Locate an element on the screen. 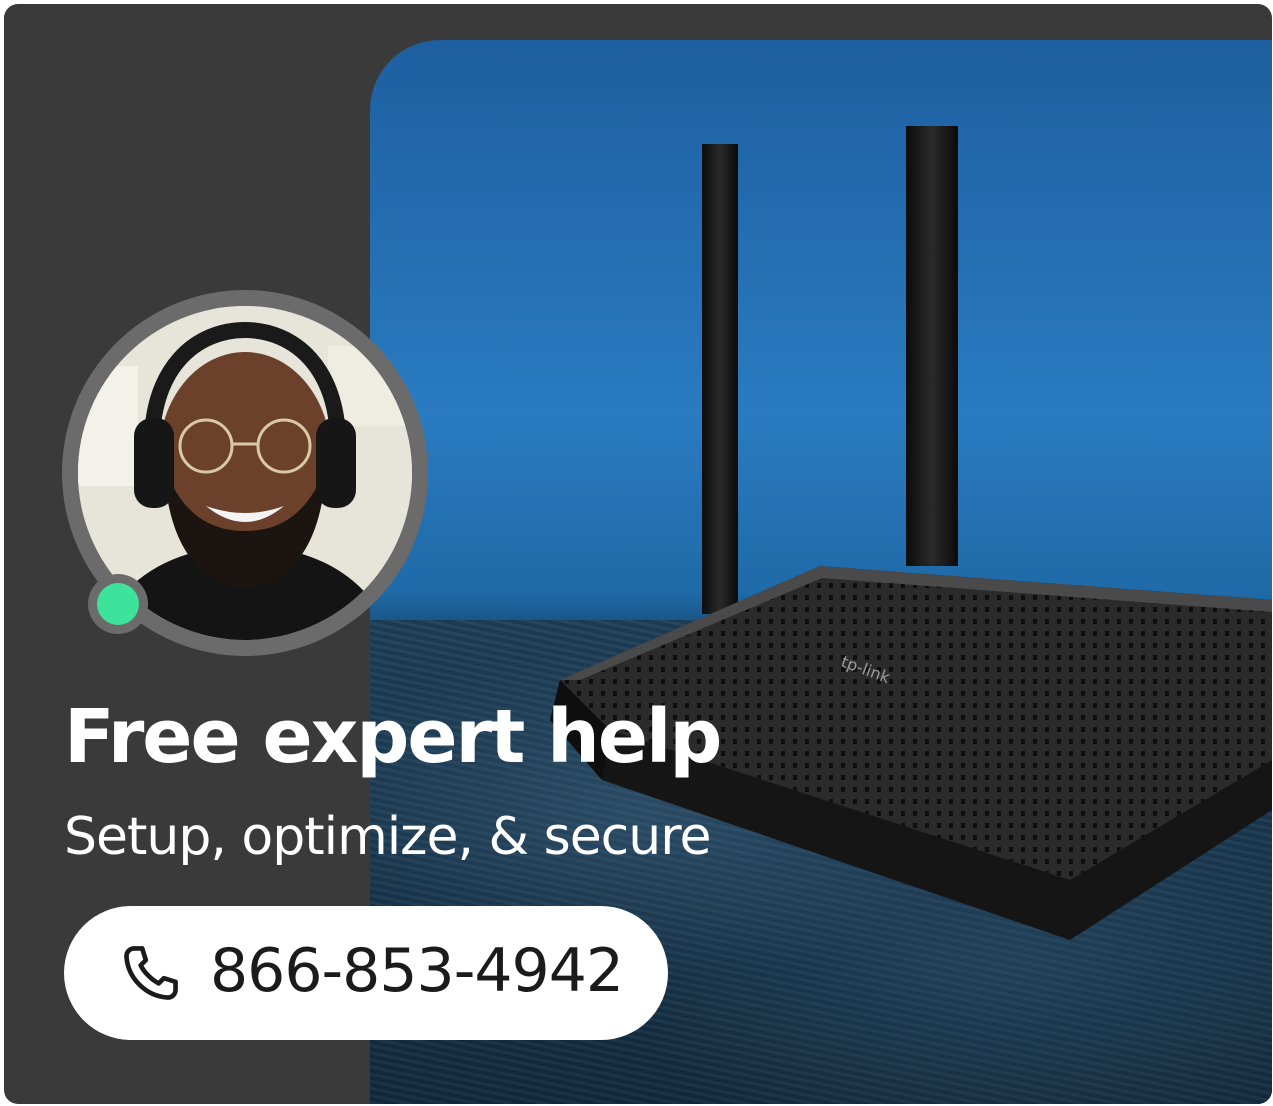  online-status-indicator is located at coordinates (118, 604).